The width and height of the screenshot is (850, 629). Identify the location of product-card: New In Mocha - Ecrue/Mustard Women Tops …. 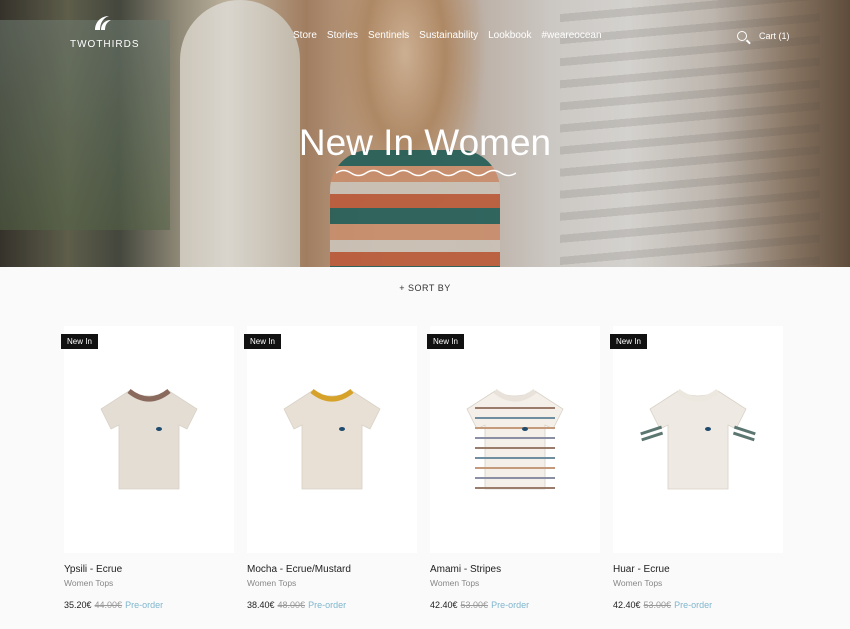
(330, 468).